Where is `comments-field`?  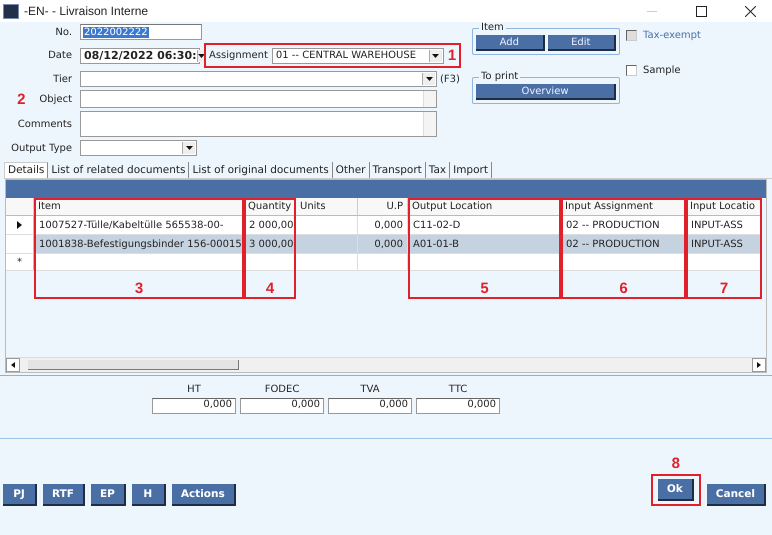 comments-field is located at coordinates (258, 124).